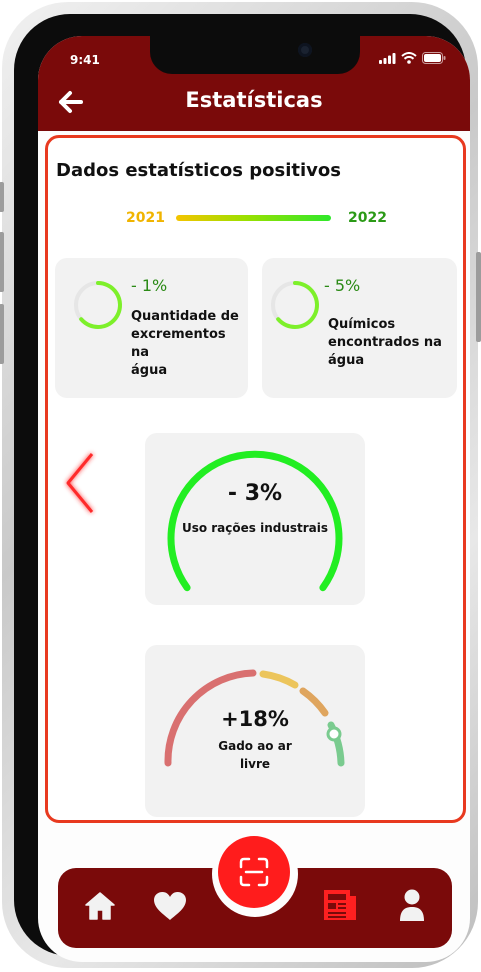  I want to click on app-header: 9:41 Estatísticas, so click(254, 83).